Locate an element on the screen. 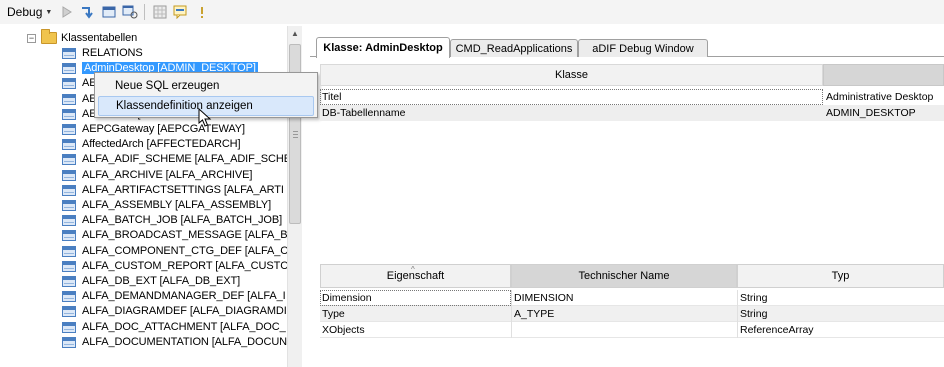 The height and width of the screenshot is (367, 944). scrollbar-thumb is located at coordinates (295, 134).